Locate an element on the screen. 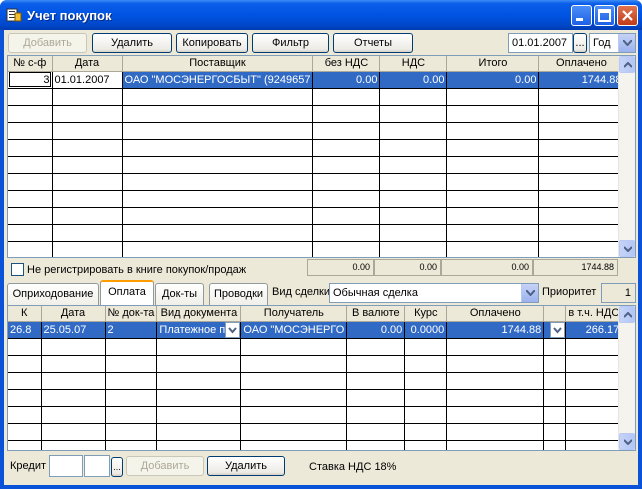 The height and width of the screenshot is (489, 642). invoice-header-6: Оплачено is located at coordinates (581, 64).